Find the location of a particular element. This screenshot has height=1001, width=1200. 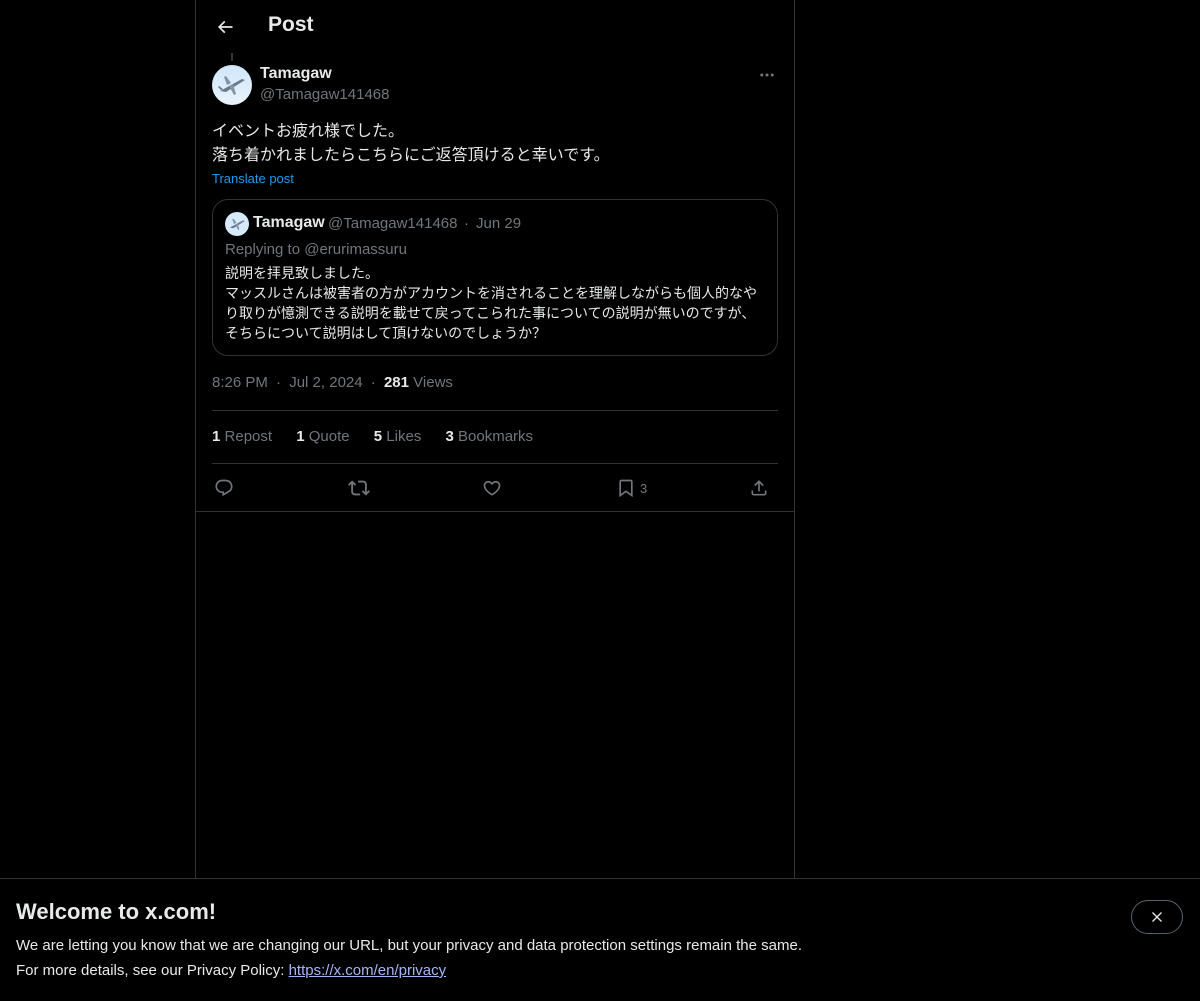

more-icon is located at coordinates (767, 75).